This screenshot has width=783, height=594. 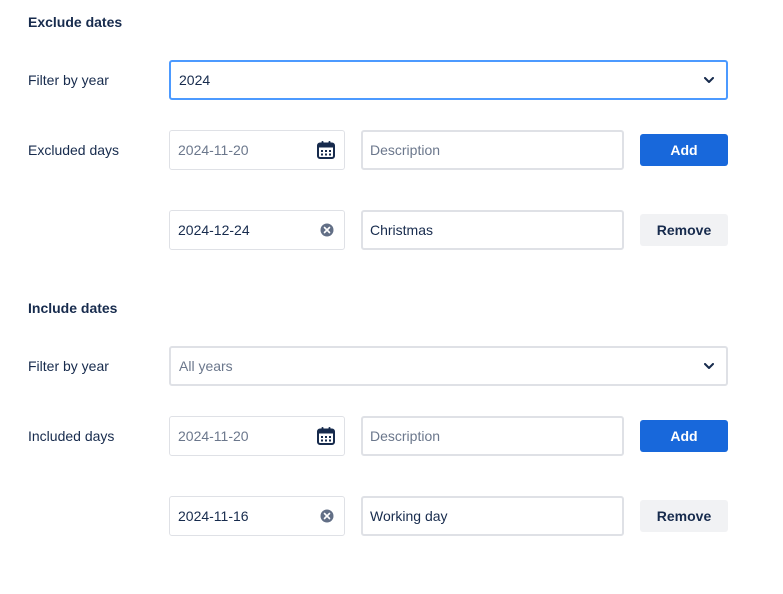 I want to click on include-new-description-field, so click(x=492, y=436).